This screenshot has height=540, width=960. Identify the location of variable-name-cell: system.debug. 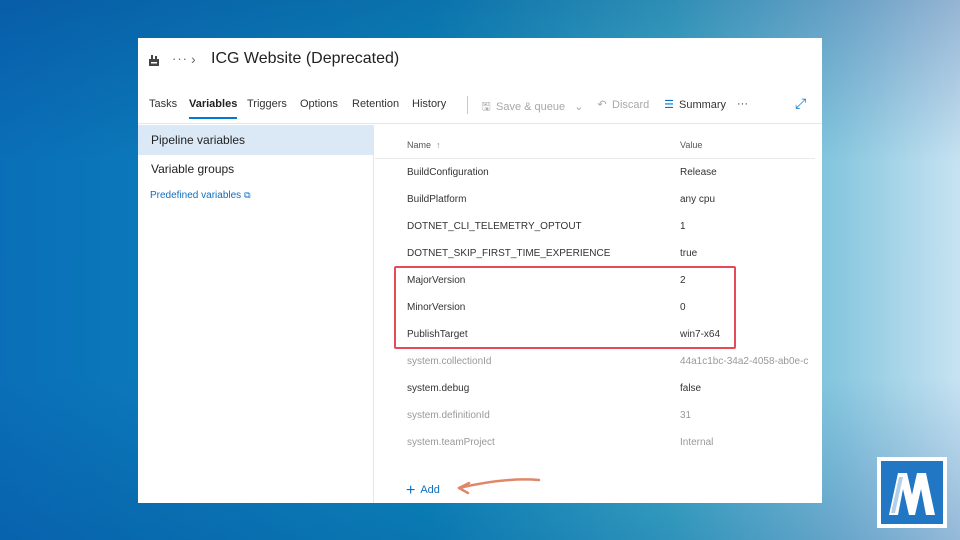
(438, 388).